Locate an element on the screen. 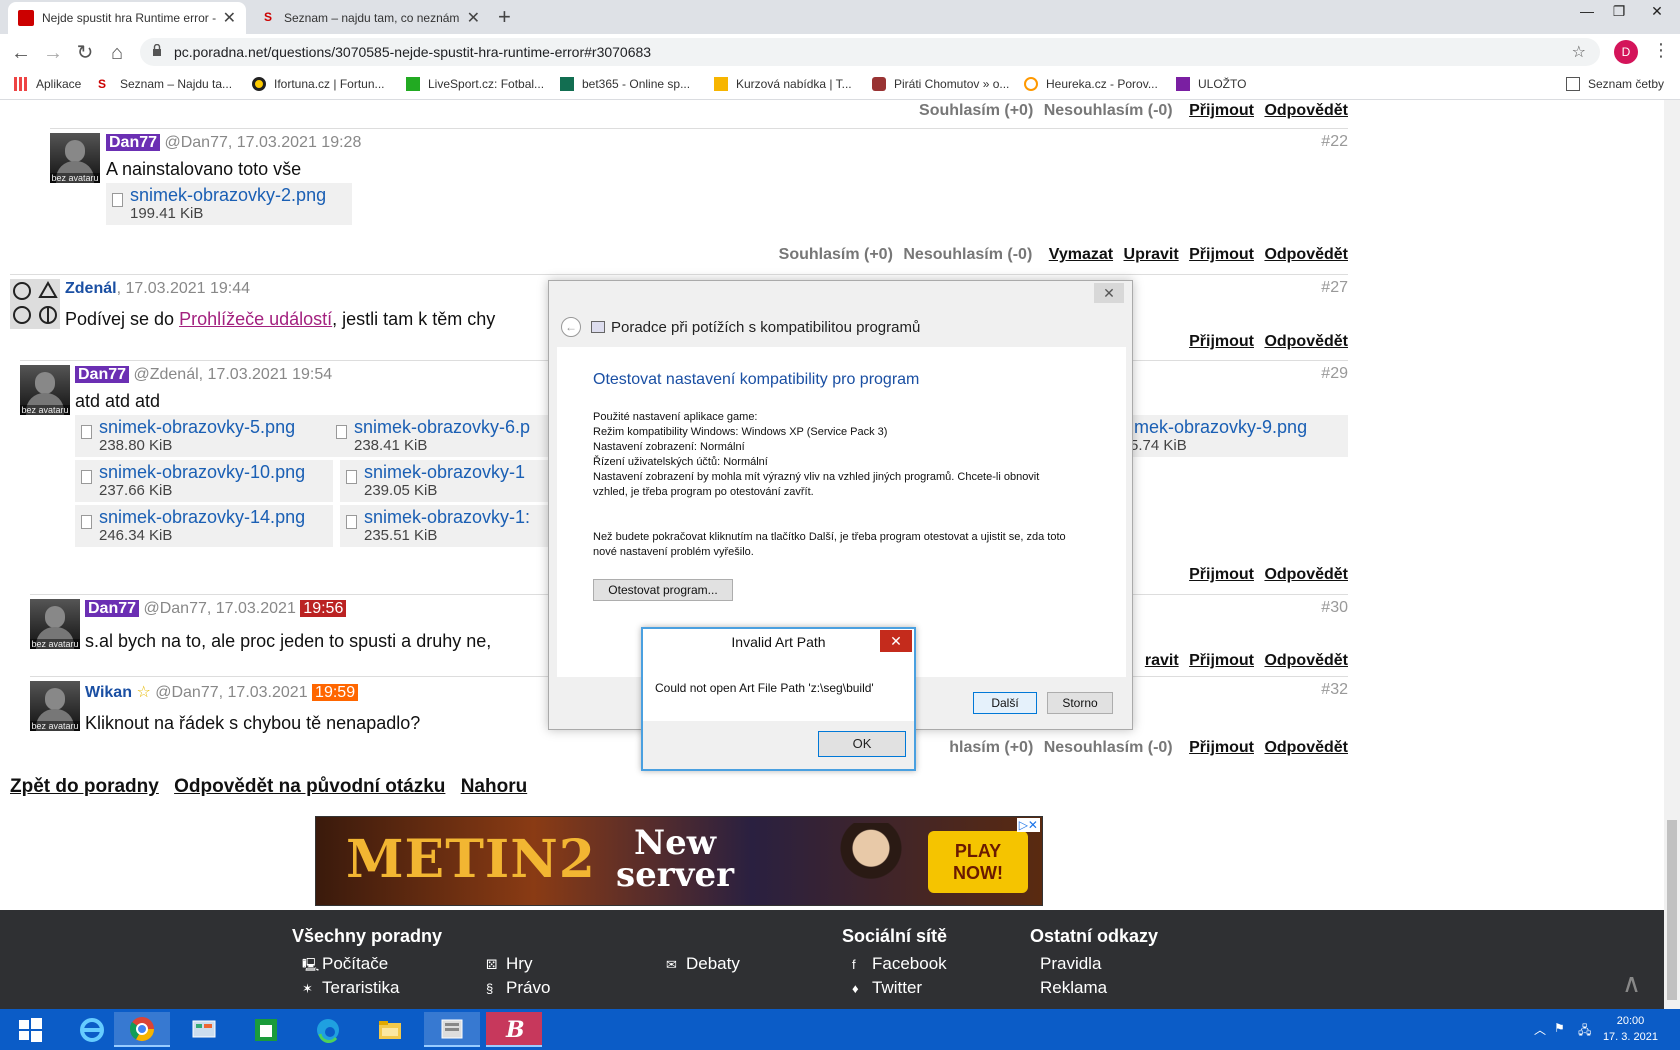  footer-link: ✶ Teraristika is located at coordinates (350, 988).